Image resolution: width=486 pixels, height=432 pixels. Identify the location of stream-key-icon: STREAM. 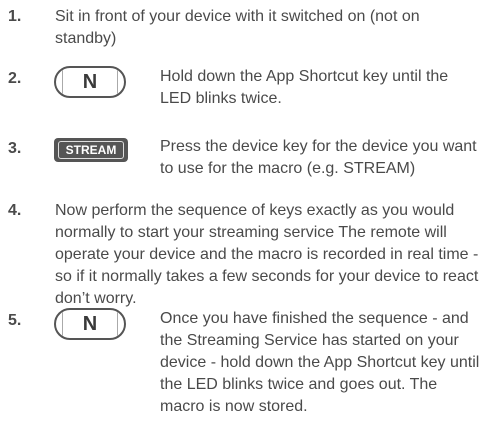
(91, 150).